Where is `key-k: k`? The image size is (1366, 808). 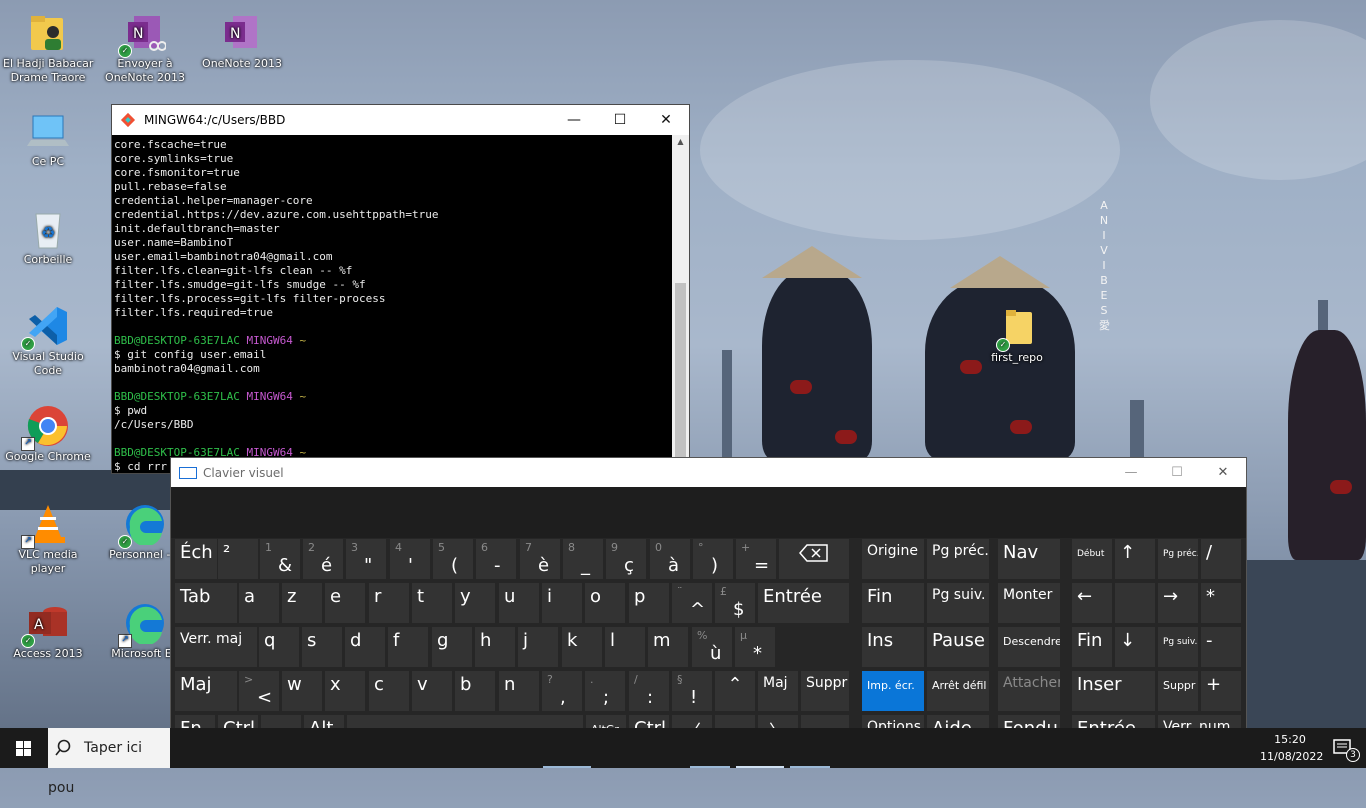 key-k: k is located at coordinates (582, 647).